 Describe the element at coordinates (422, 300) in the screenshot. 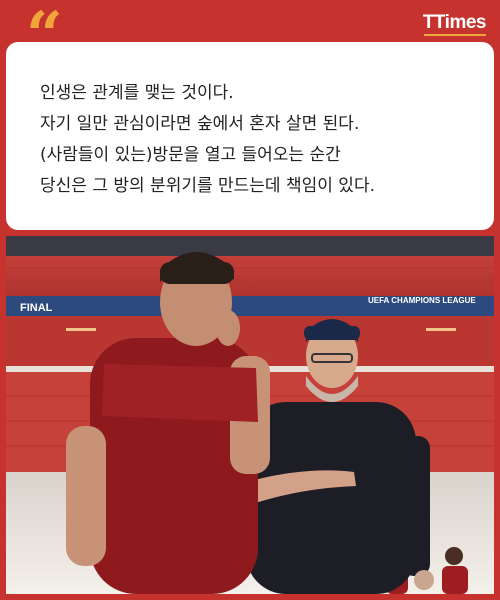

I see `banner-right-text: UEFA CHAMPIONS LEAGUE` at that location.